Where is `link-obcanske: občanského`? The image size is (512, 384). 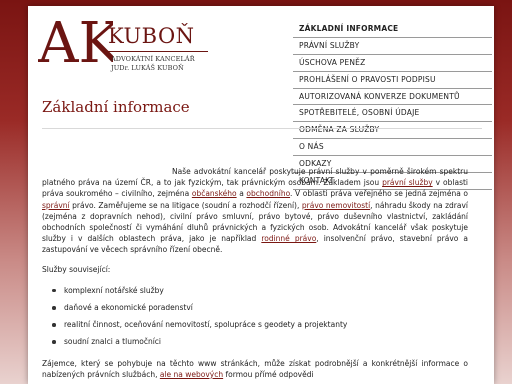 link-obcanske: občanského is located at coordinates (214, 193).